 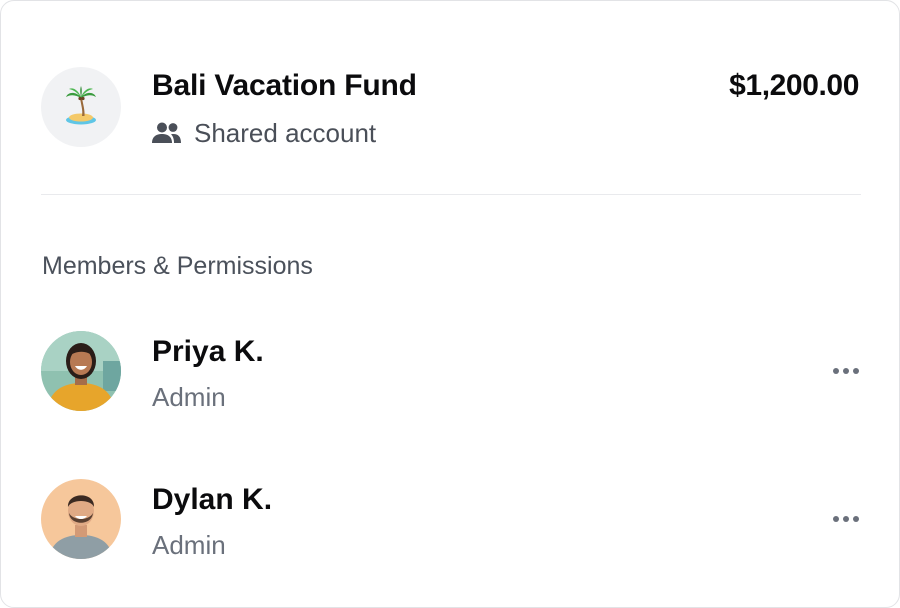 I want to click on divider, so click(x=451, y=194).